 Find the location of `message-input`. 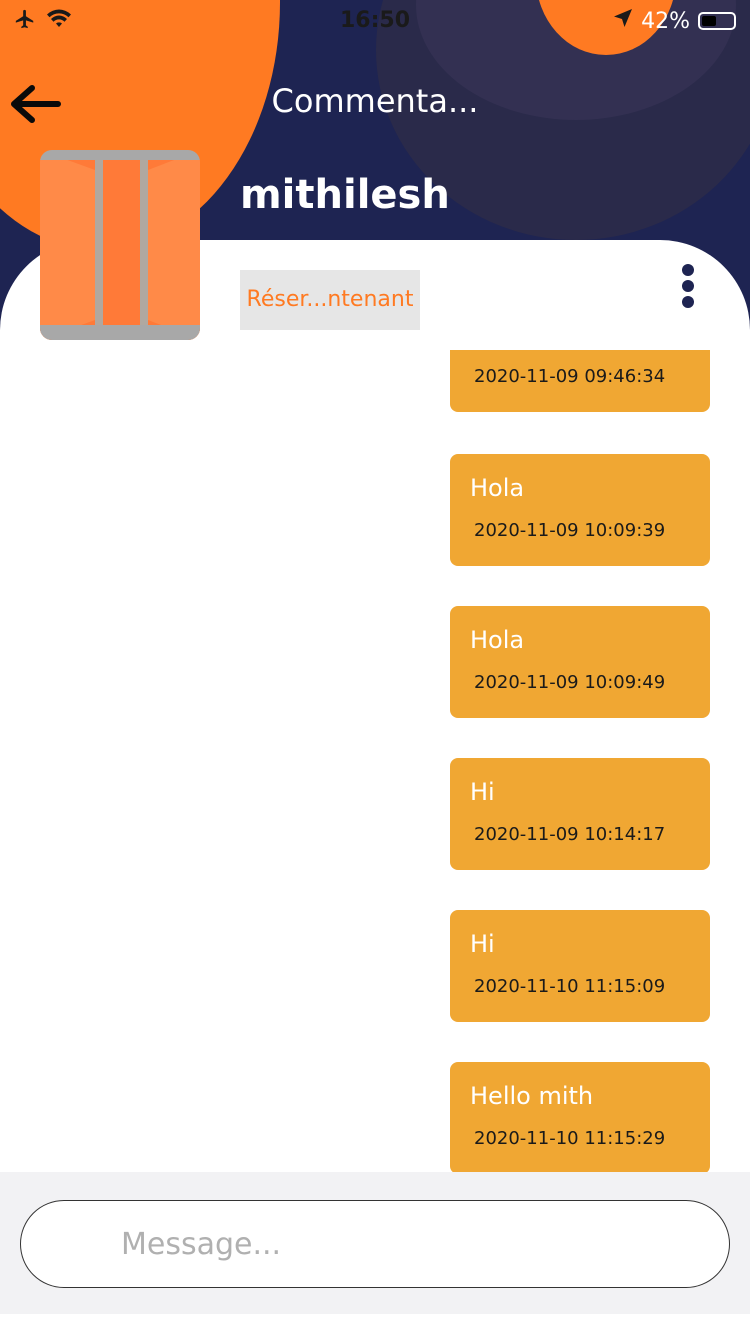

message-input is located at coordinates (375, 1244).